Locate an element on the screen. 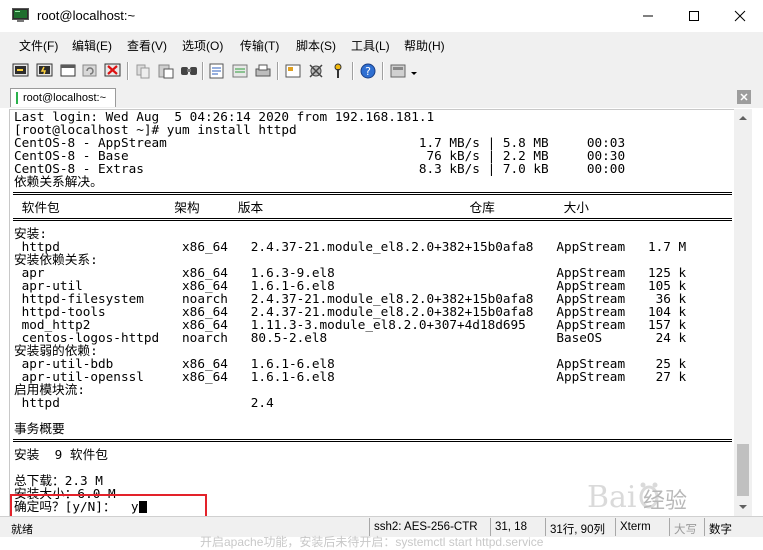 The height and width of the screenshot is (550, 763). help-icon: ? is located at coordinates (368, 71).